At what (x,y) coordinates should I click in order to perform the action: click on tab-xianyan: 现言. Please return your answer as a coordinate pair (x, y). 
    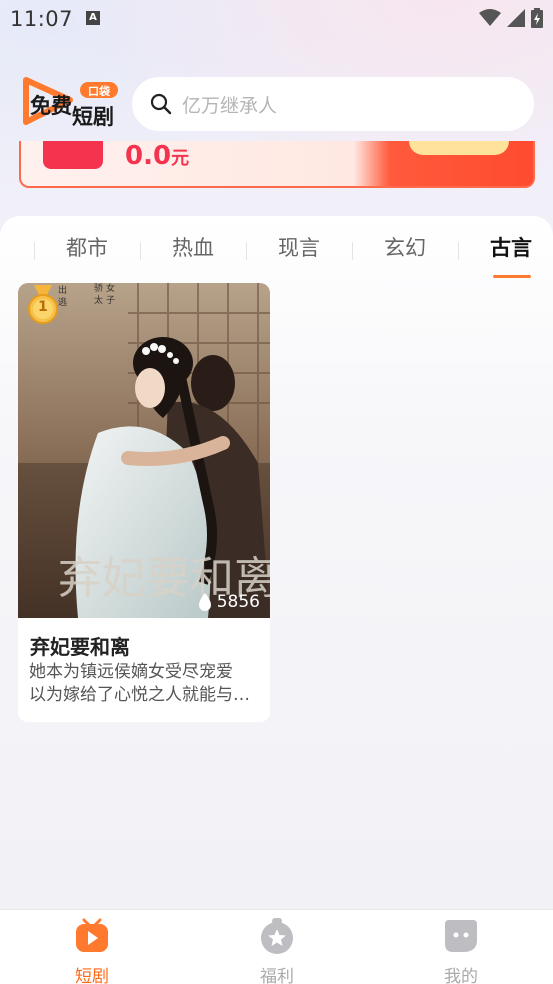
    Looking at the image, I should click on (299, 247).